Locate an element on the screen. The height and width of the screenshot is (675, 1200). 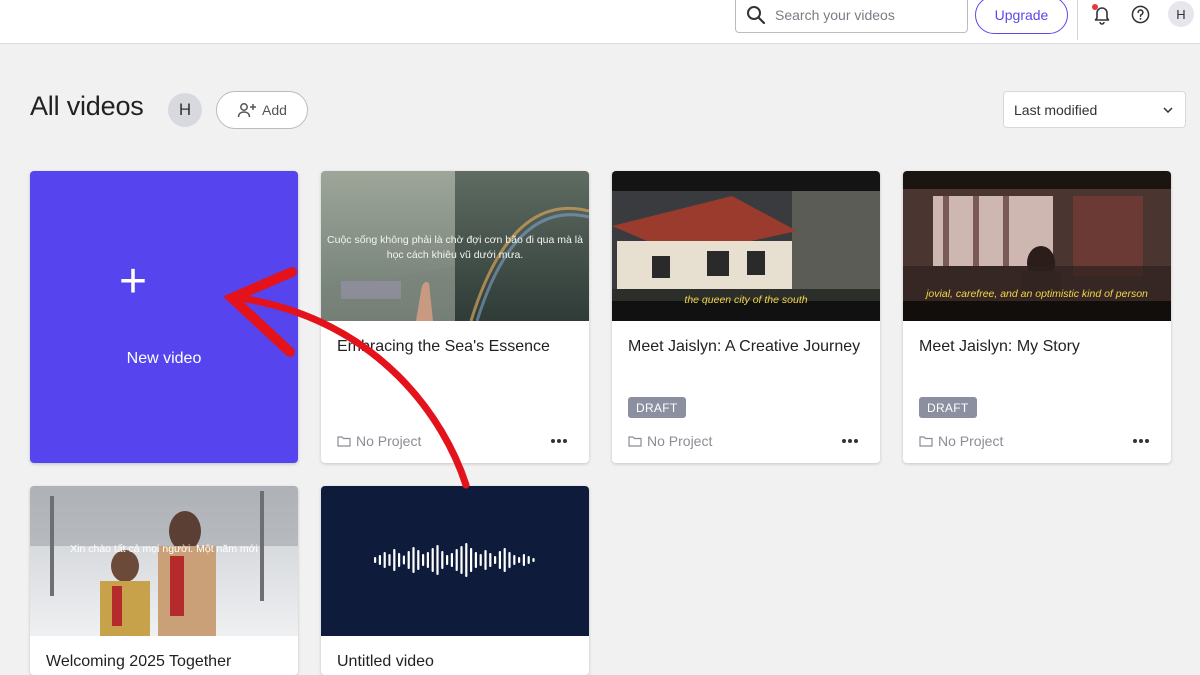
video-title: Meet Jaislyn: A Creative Journey is located at coordinates (746, 346).